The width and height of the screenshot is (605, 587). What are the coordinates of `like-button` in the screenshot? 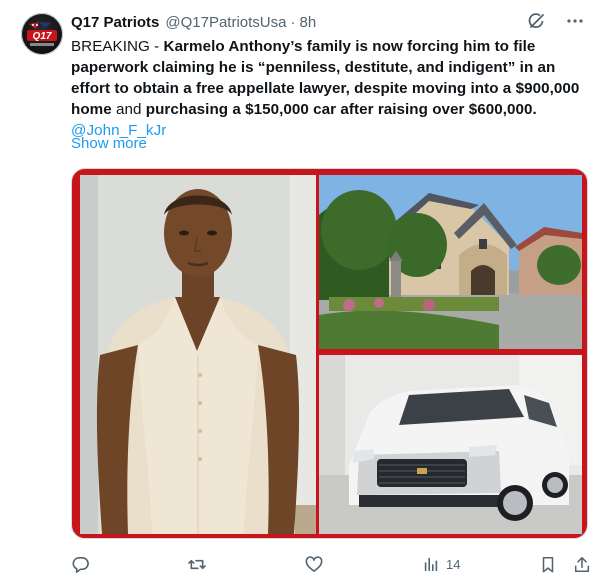 It's located at (317, 564).